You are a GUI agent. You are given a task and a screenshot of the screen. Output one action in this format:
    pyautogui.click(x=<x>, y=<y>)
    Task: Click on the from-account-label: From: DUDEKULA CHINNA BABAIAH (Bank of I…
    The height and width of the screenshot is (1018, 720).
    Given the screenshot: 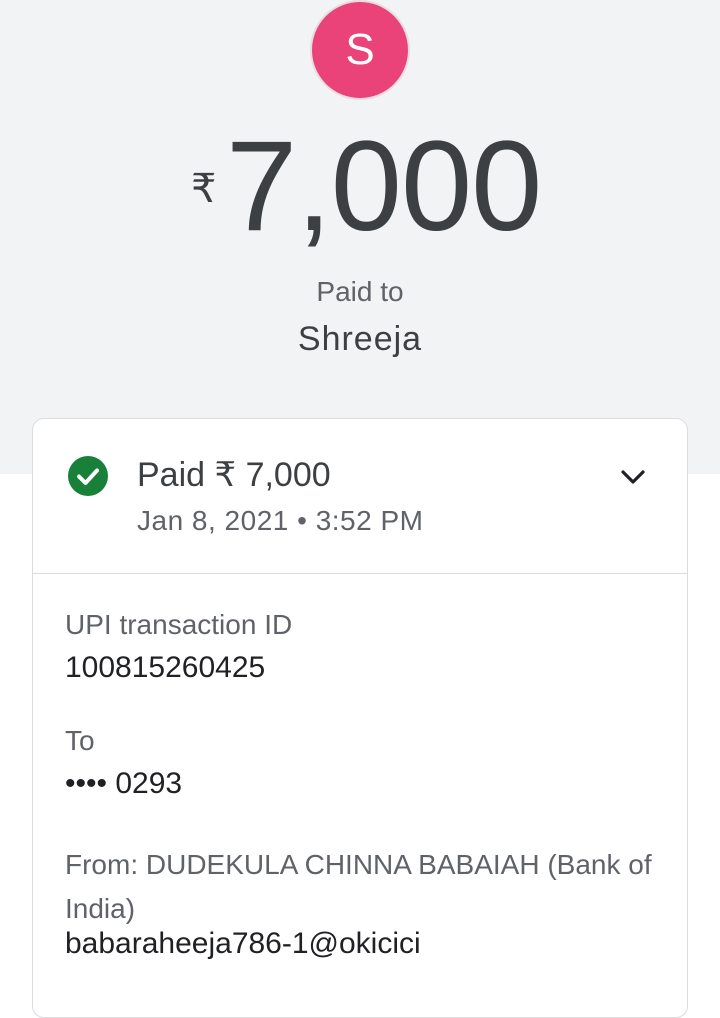 What is the action you would take?
    pyautogui.click(x=358, y=886)
    